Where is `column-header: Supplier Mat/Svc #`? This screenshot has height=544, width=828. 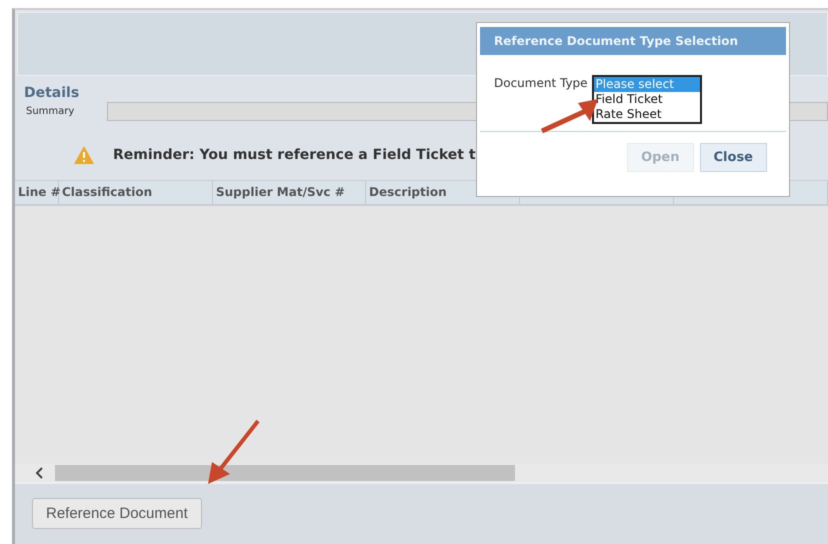 column-header: Supplier Mat/Svc # is located at coordinates (289, 192).